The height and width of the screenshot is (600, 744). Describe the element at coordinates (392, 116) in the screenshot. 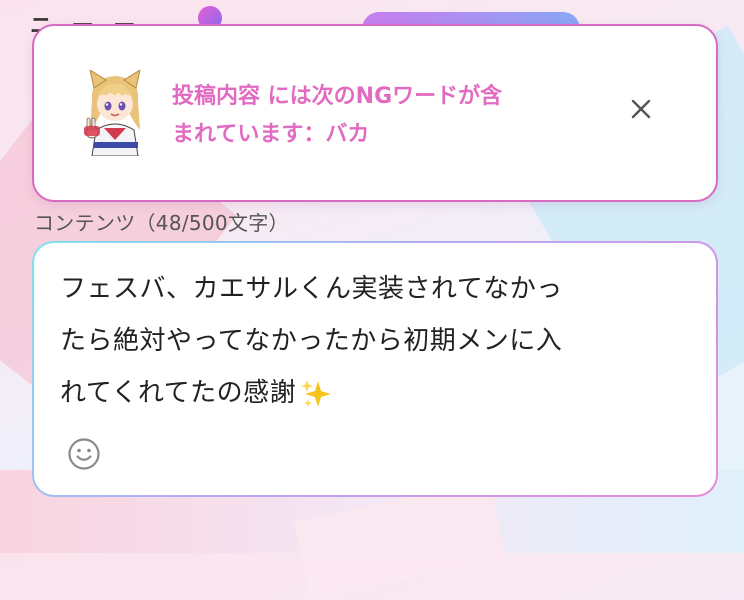

I see `ng-word-message: 投稿内容 には次のNGワードが含 まれています：バカ` at that location.